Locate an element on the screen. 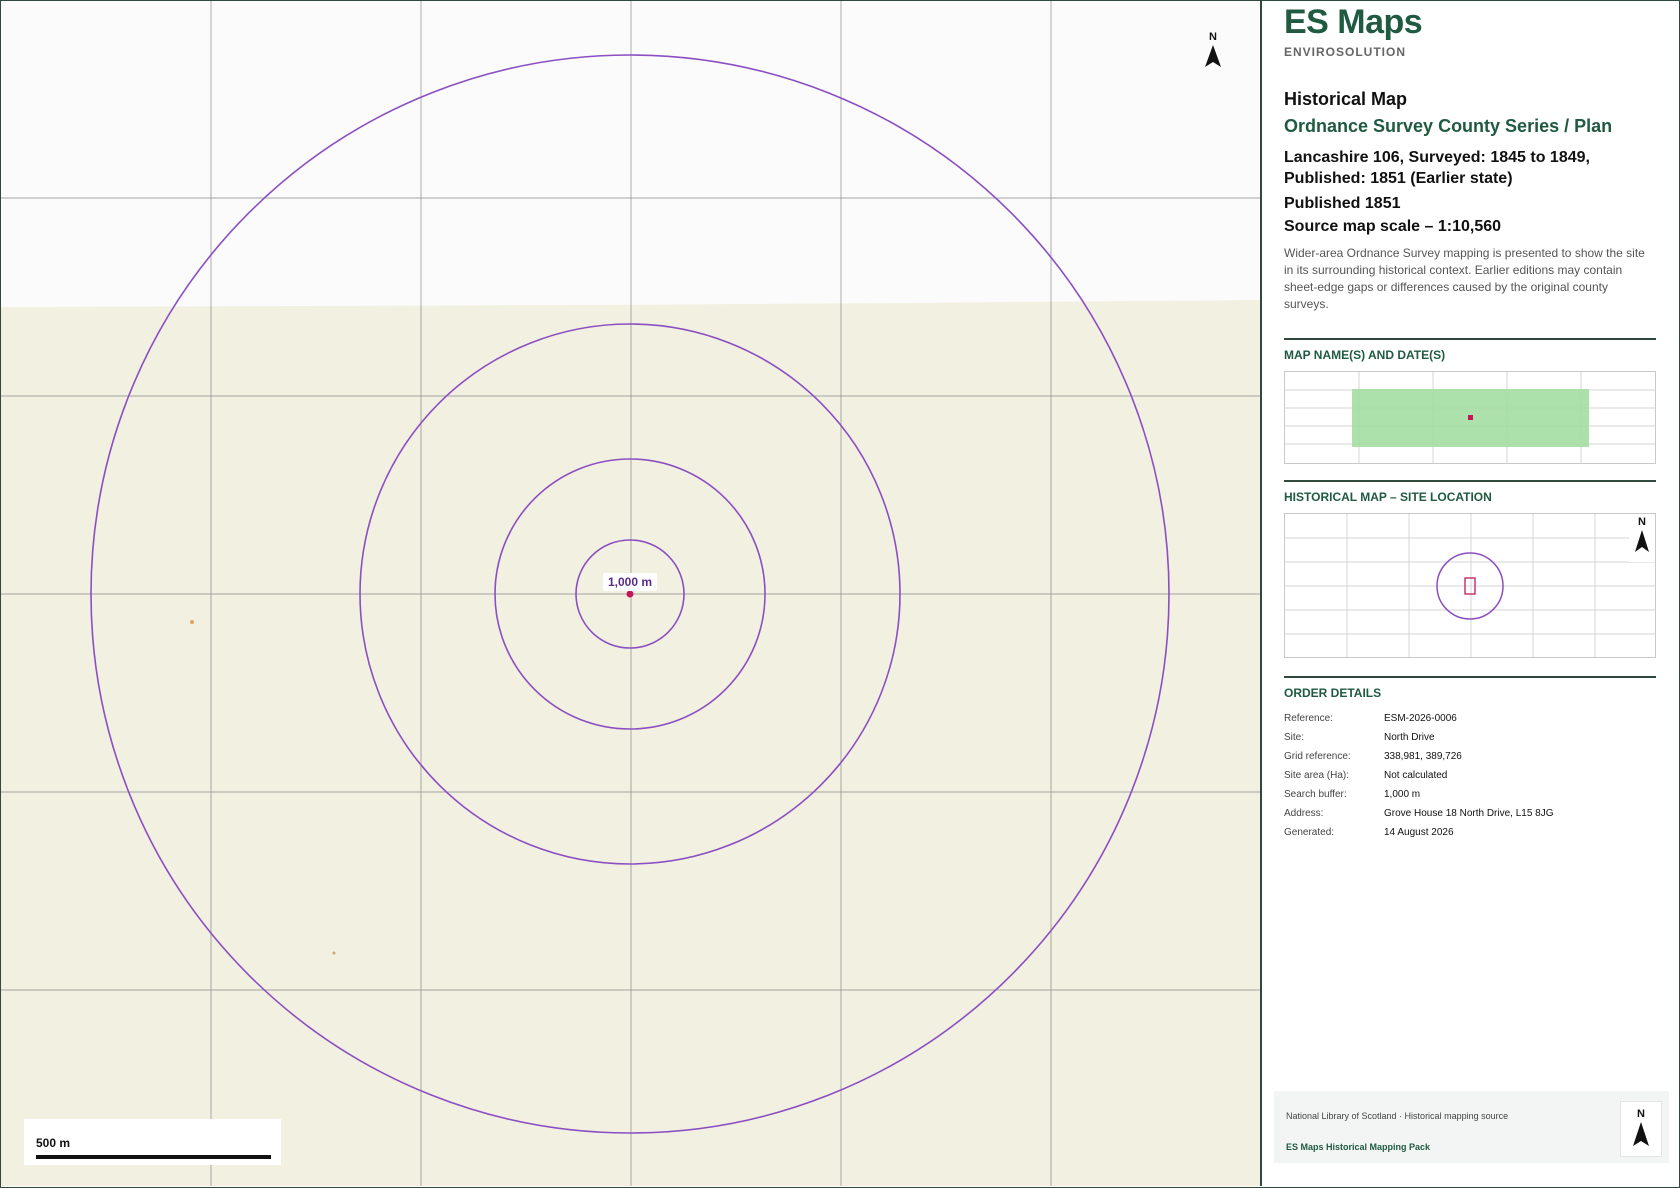 The image size is (1680, 1188). site-location-map: N is located at coordinates (1470, 585).